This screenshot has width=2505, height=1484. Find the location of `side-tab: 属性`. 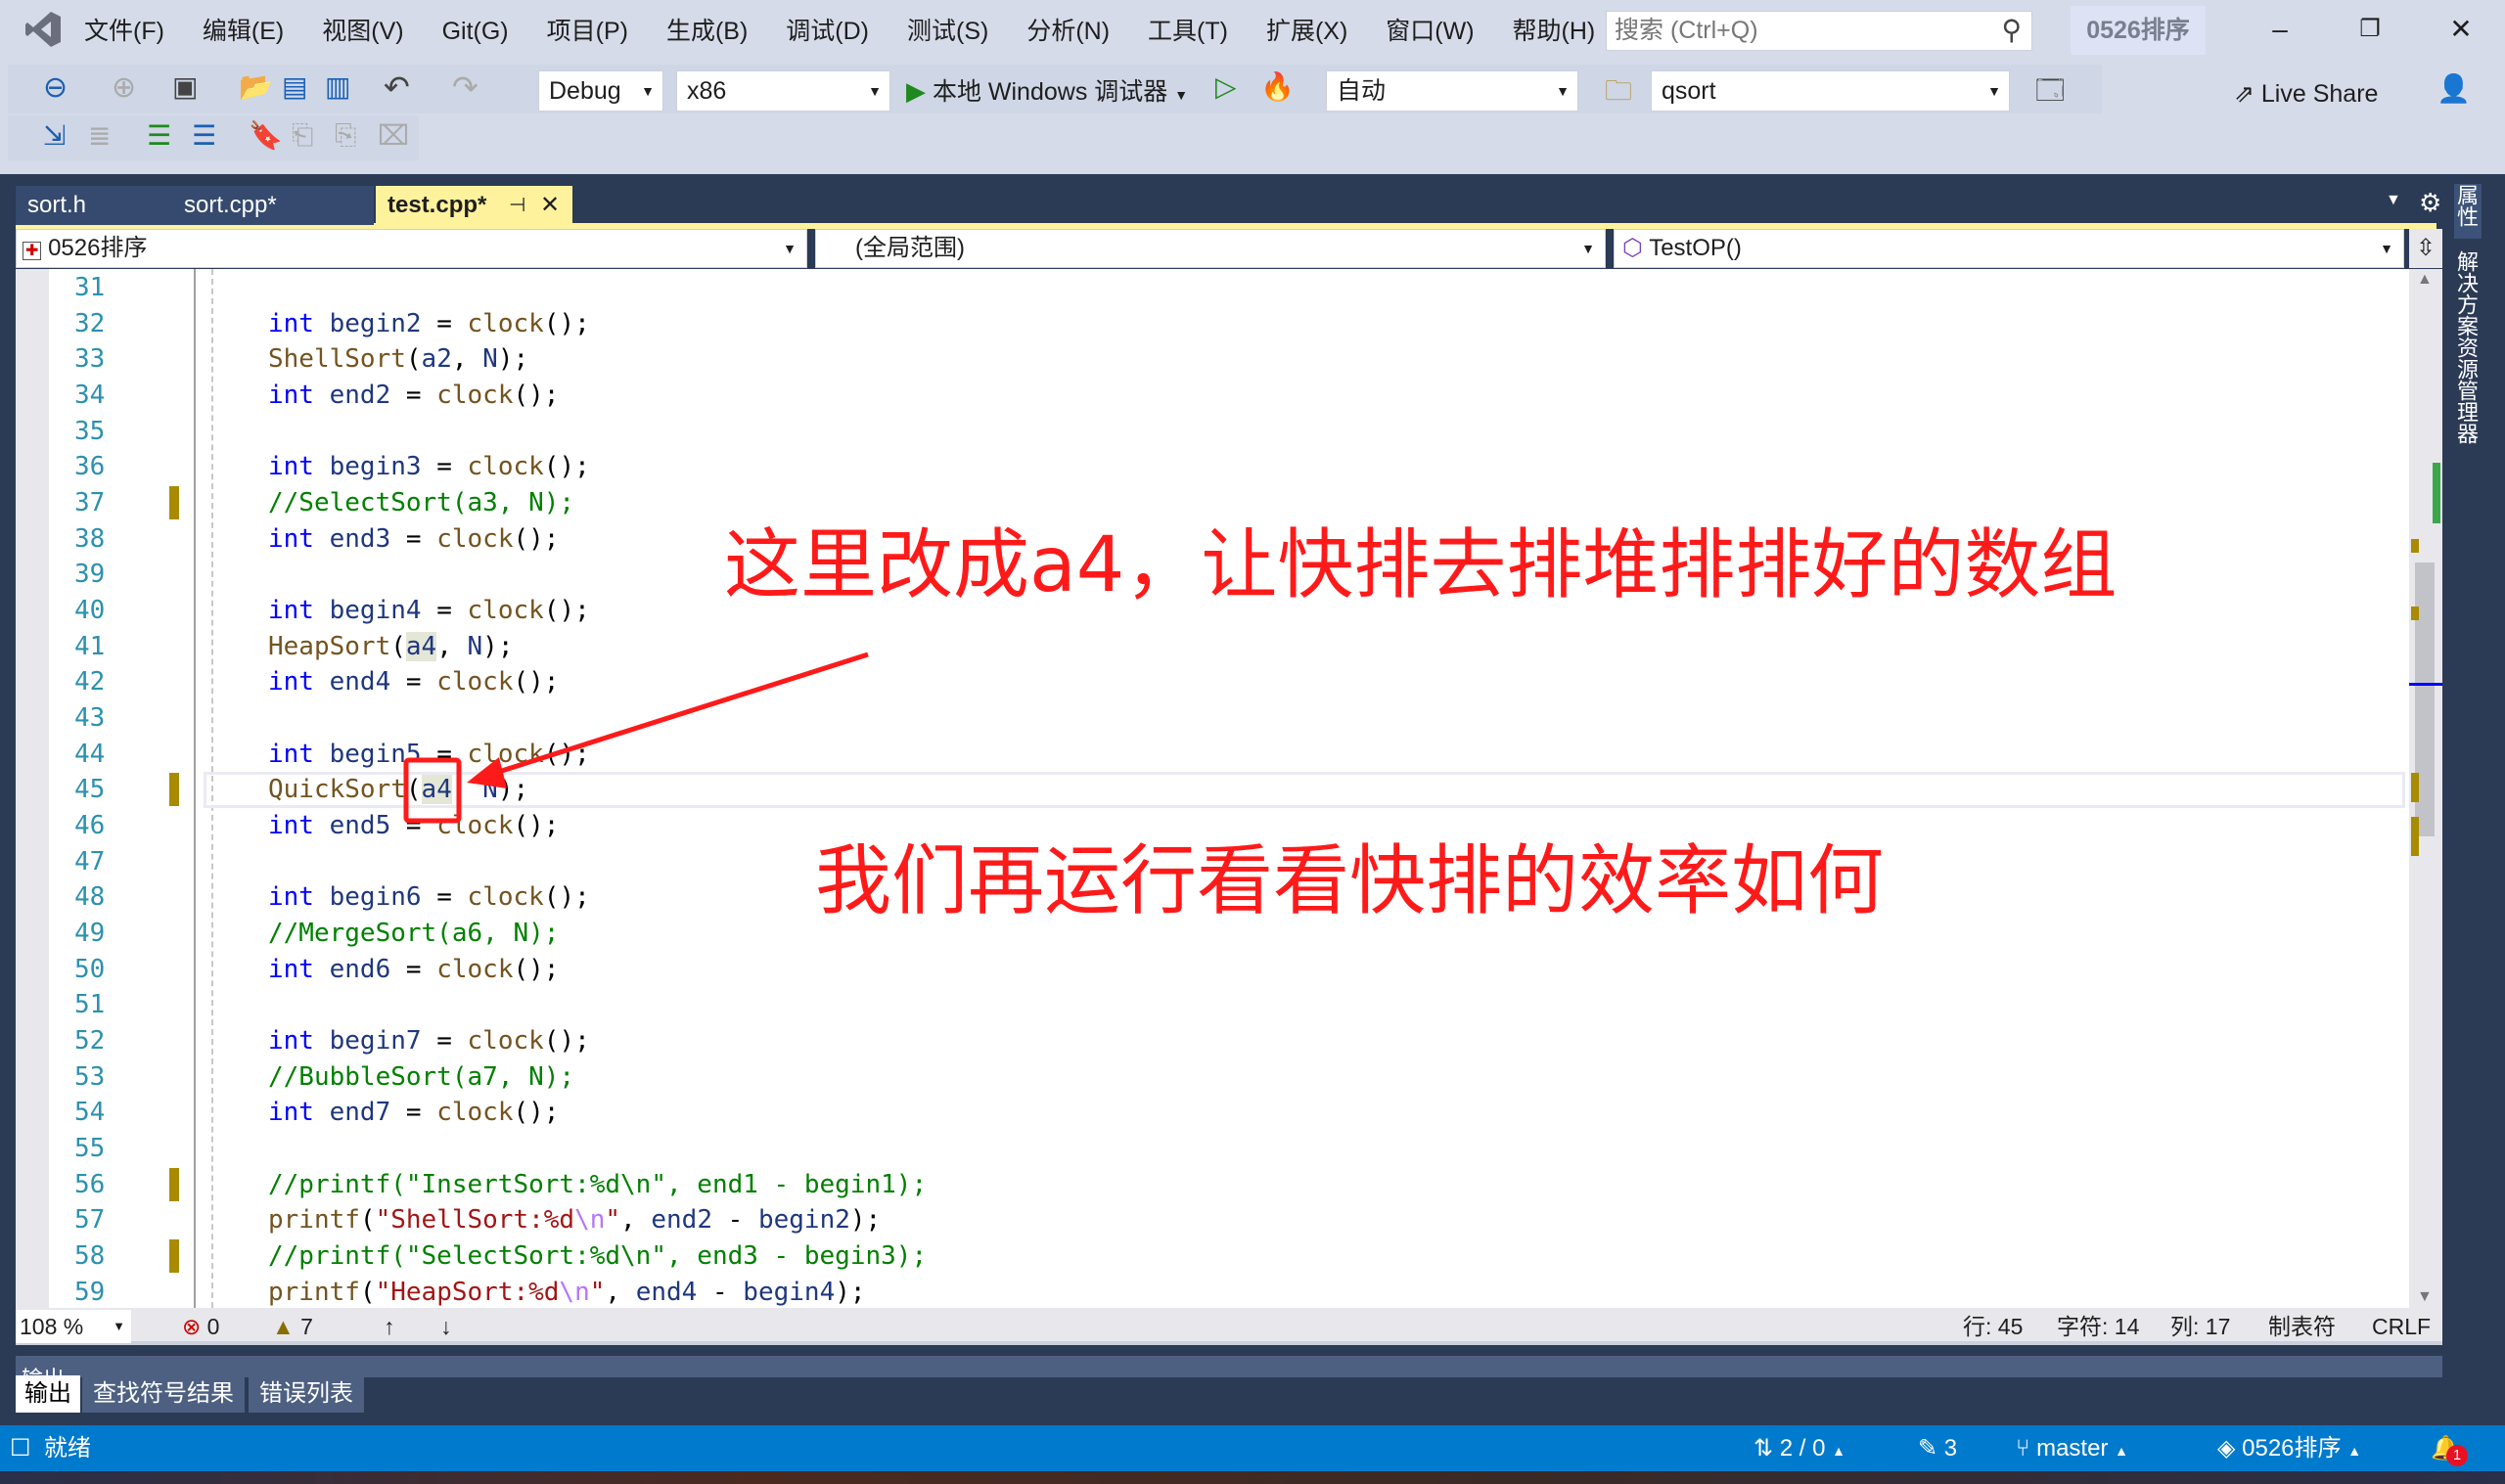

side-tab: 属性 is located at coordinates (2468, 211).